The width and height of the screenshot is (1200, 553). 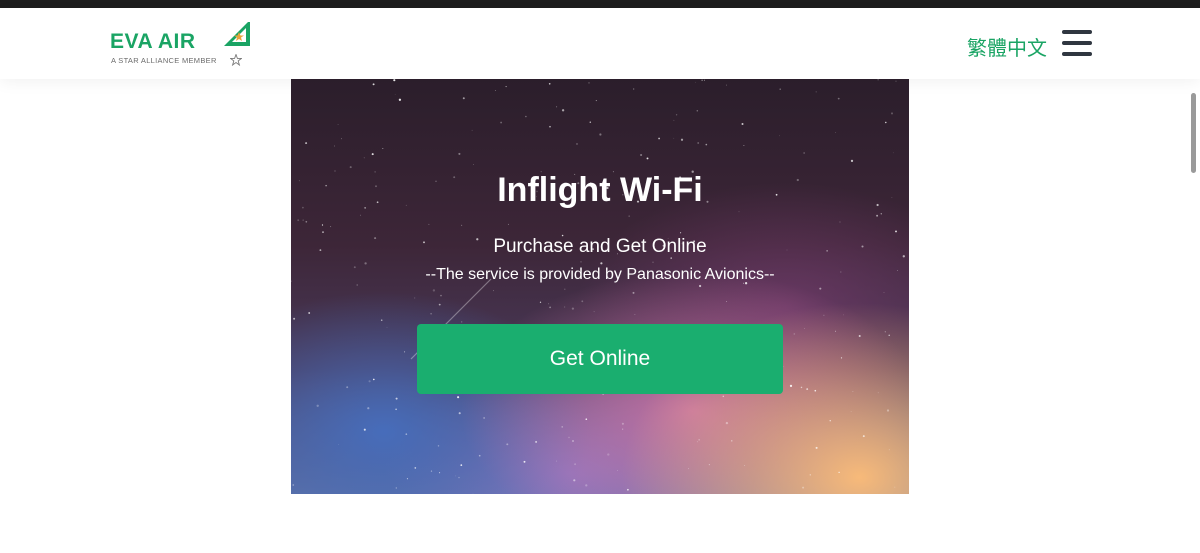 I want to click on language-switch-link: 繁體中文, so click(x=1007, y=46).